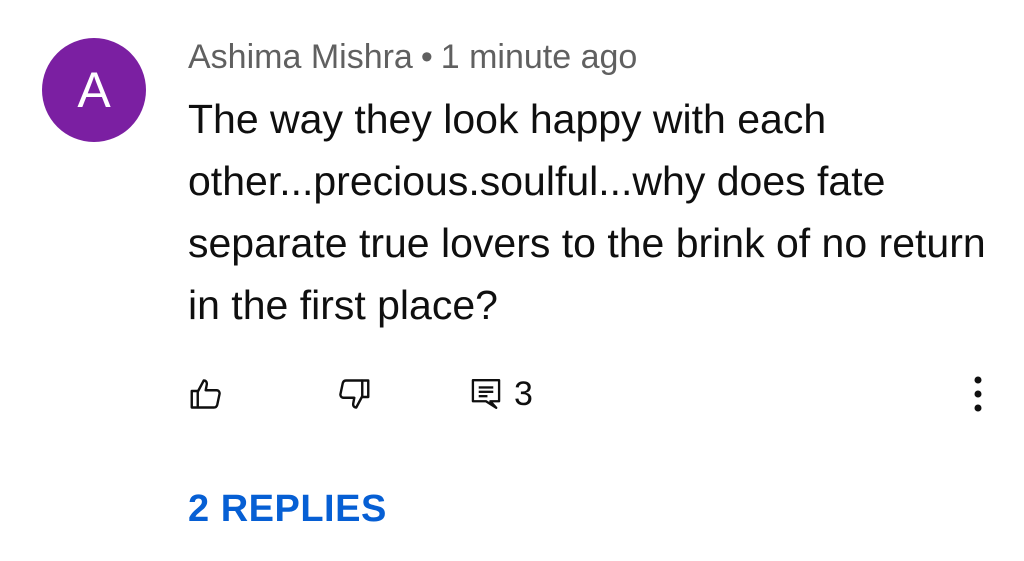 The image size is (1024, 561). What do you see at coordinates (539, 57) in the screenshot?
I see `timestamp: 1 minute ago` at bounding box center [539, 57].